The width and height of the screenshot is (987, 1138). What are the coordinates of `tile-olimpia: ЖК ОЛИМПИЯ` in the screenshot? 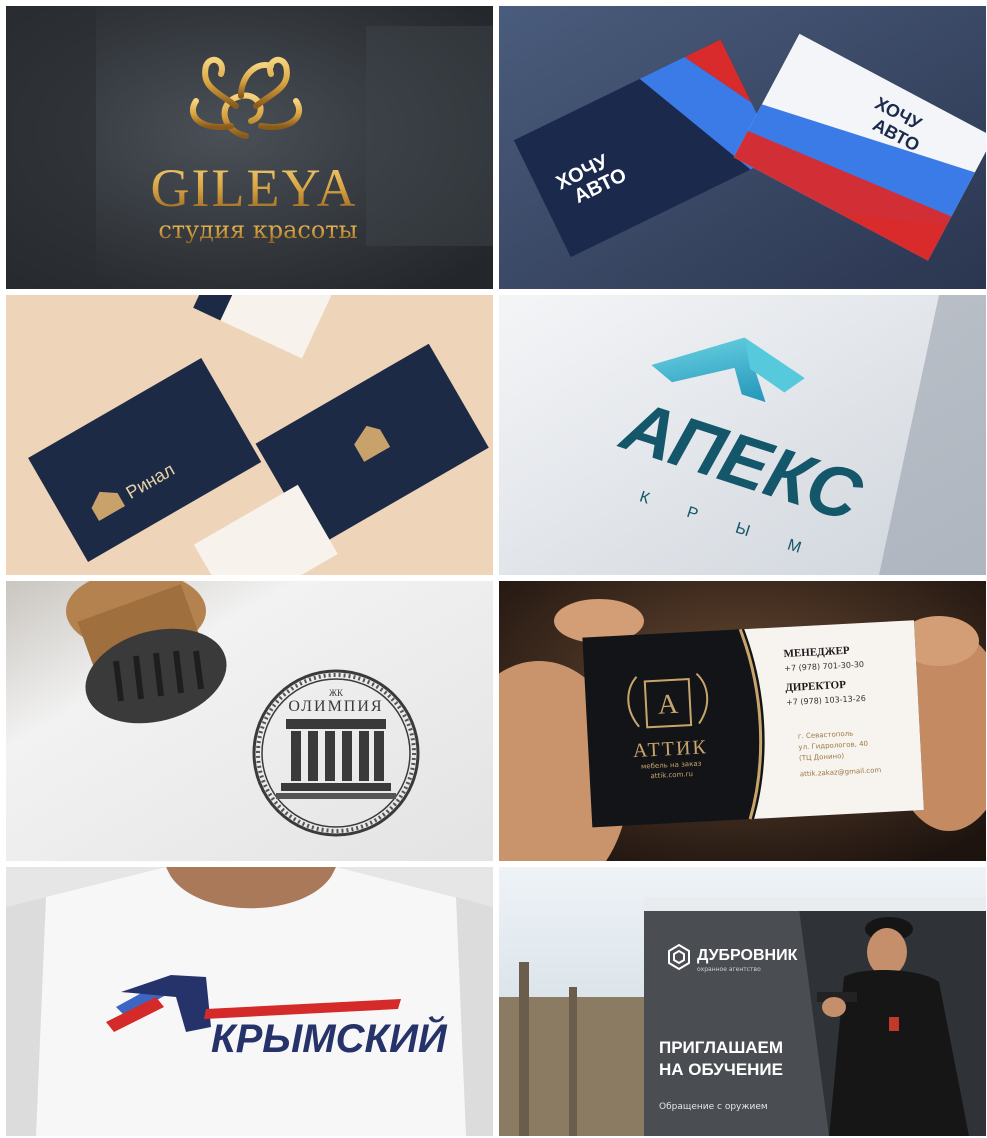 It's located at (249, 721).